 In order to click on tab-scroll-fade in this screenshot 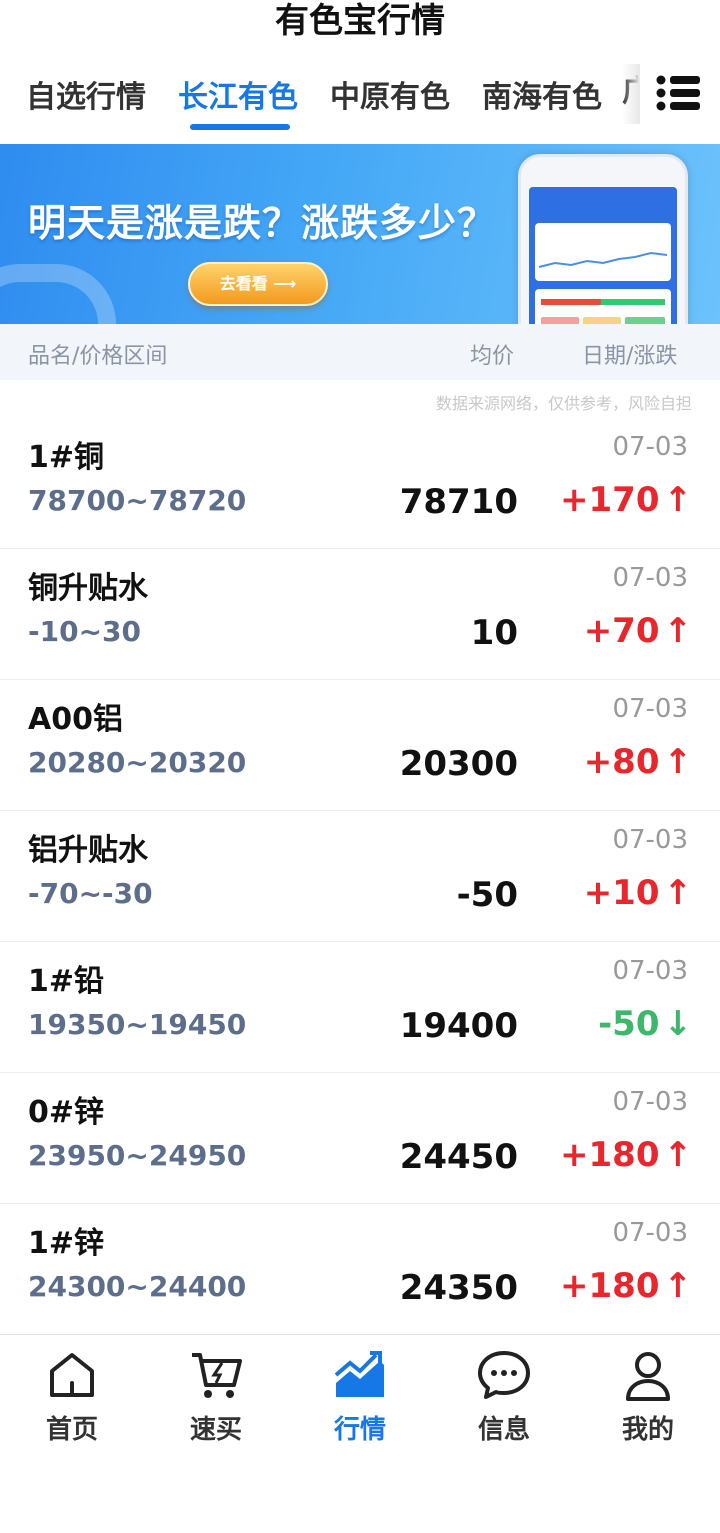, I will do `click(631, 94)`.